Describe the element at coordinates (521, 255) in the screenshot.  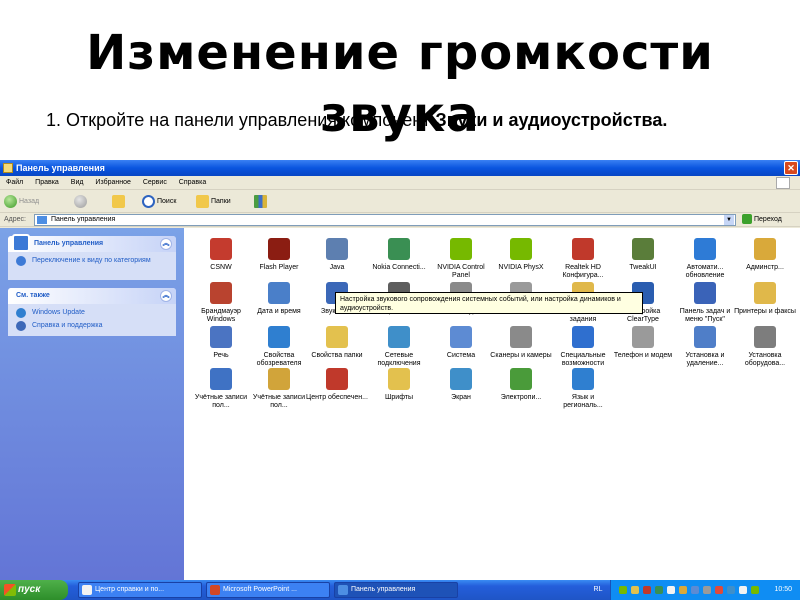
I see `control-panel-item: NVIDIA PhysX` at that location.